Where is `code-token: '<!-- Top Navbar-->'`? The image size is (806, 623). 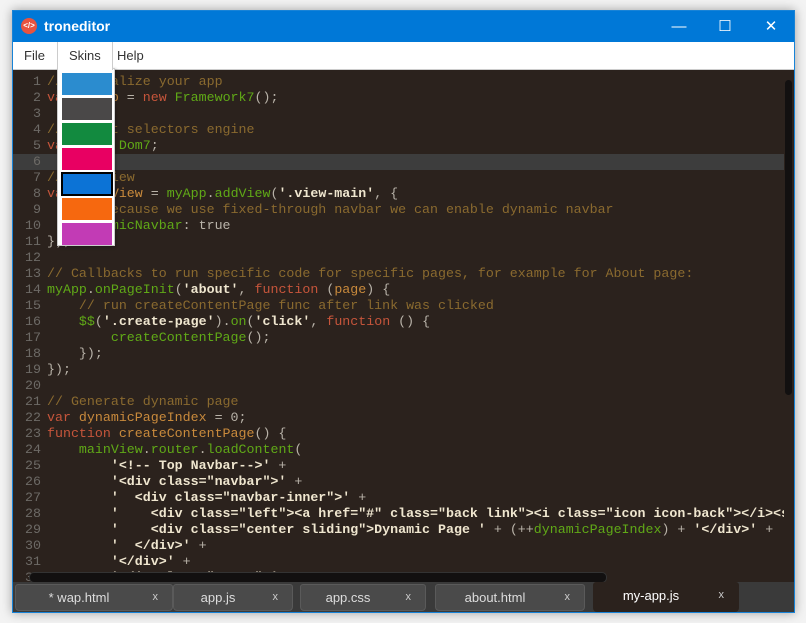 code-token: '<!-- Top Navbar-->' is located at coordinates (190, 465).